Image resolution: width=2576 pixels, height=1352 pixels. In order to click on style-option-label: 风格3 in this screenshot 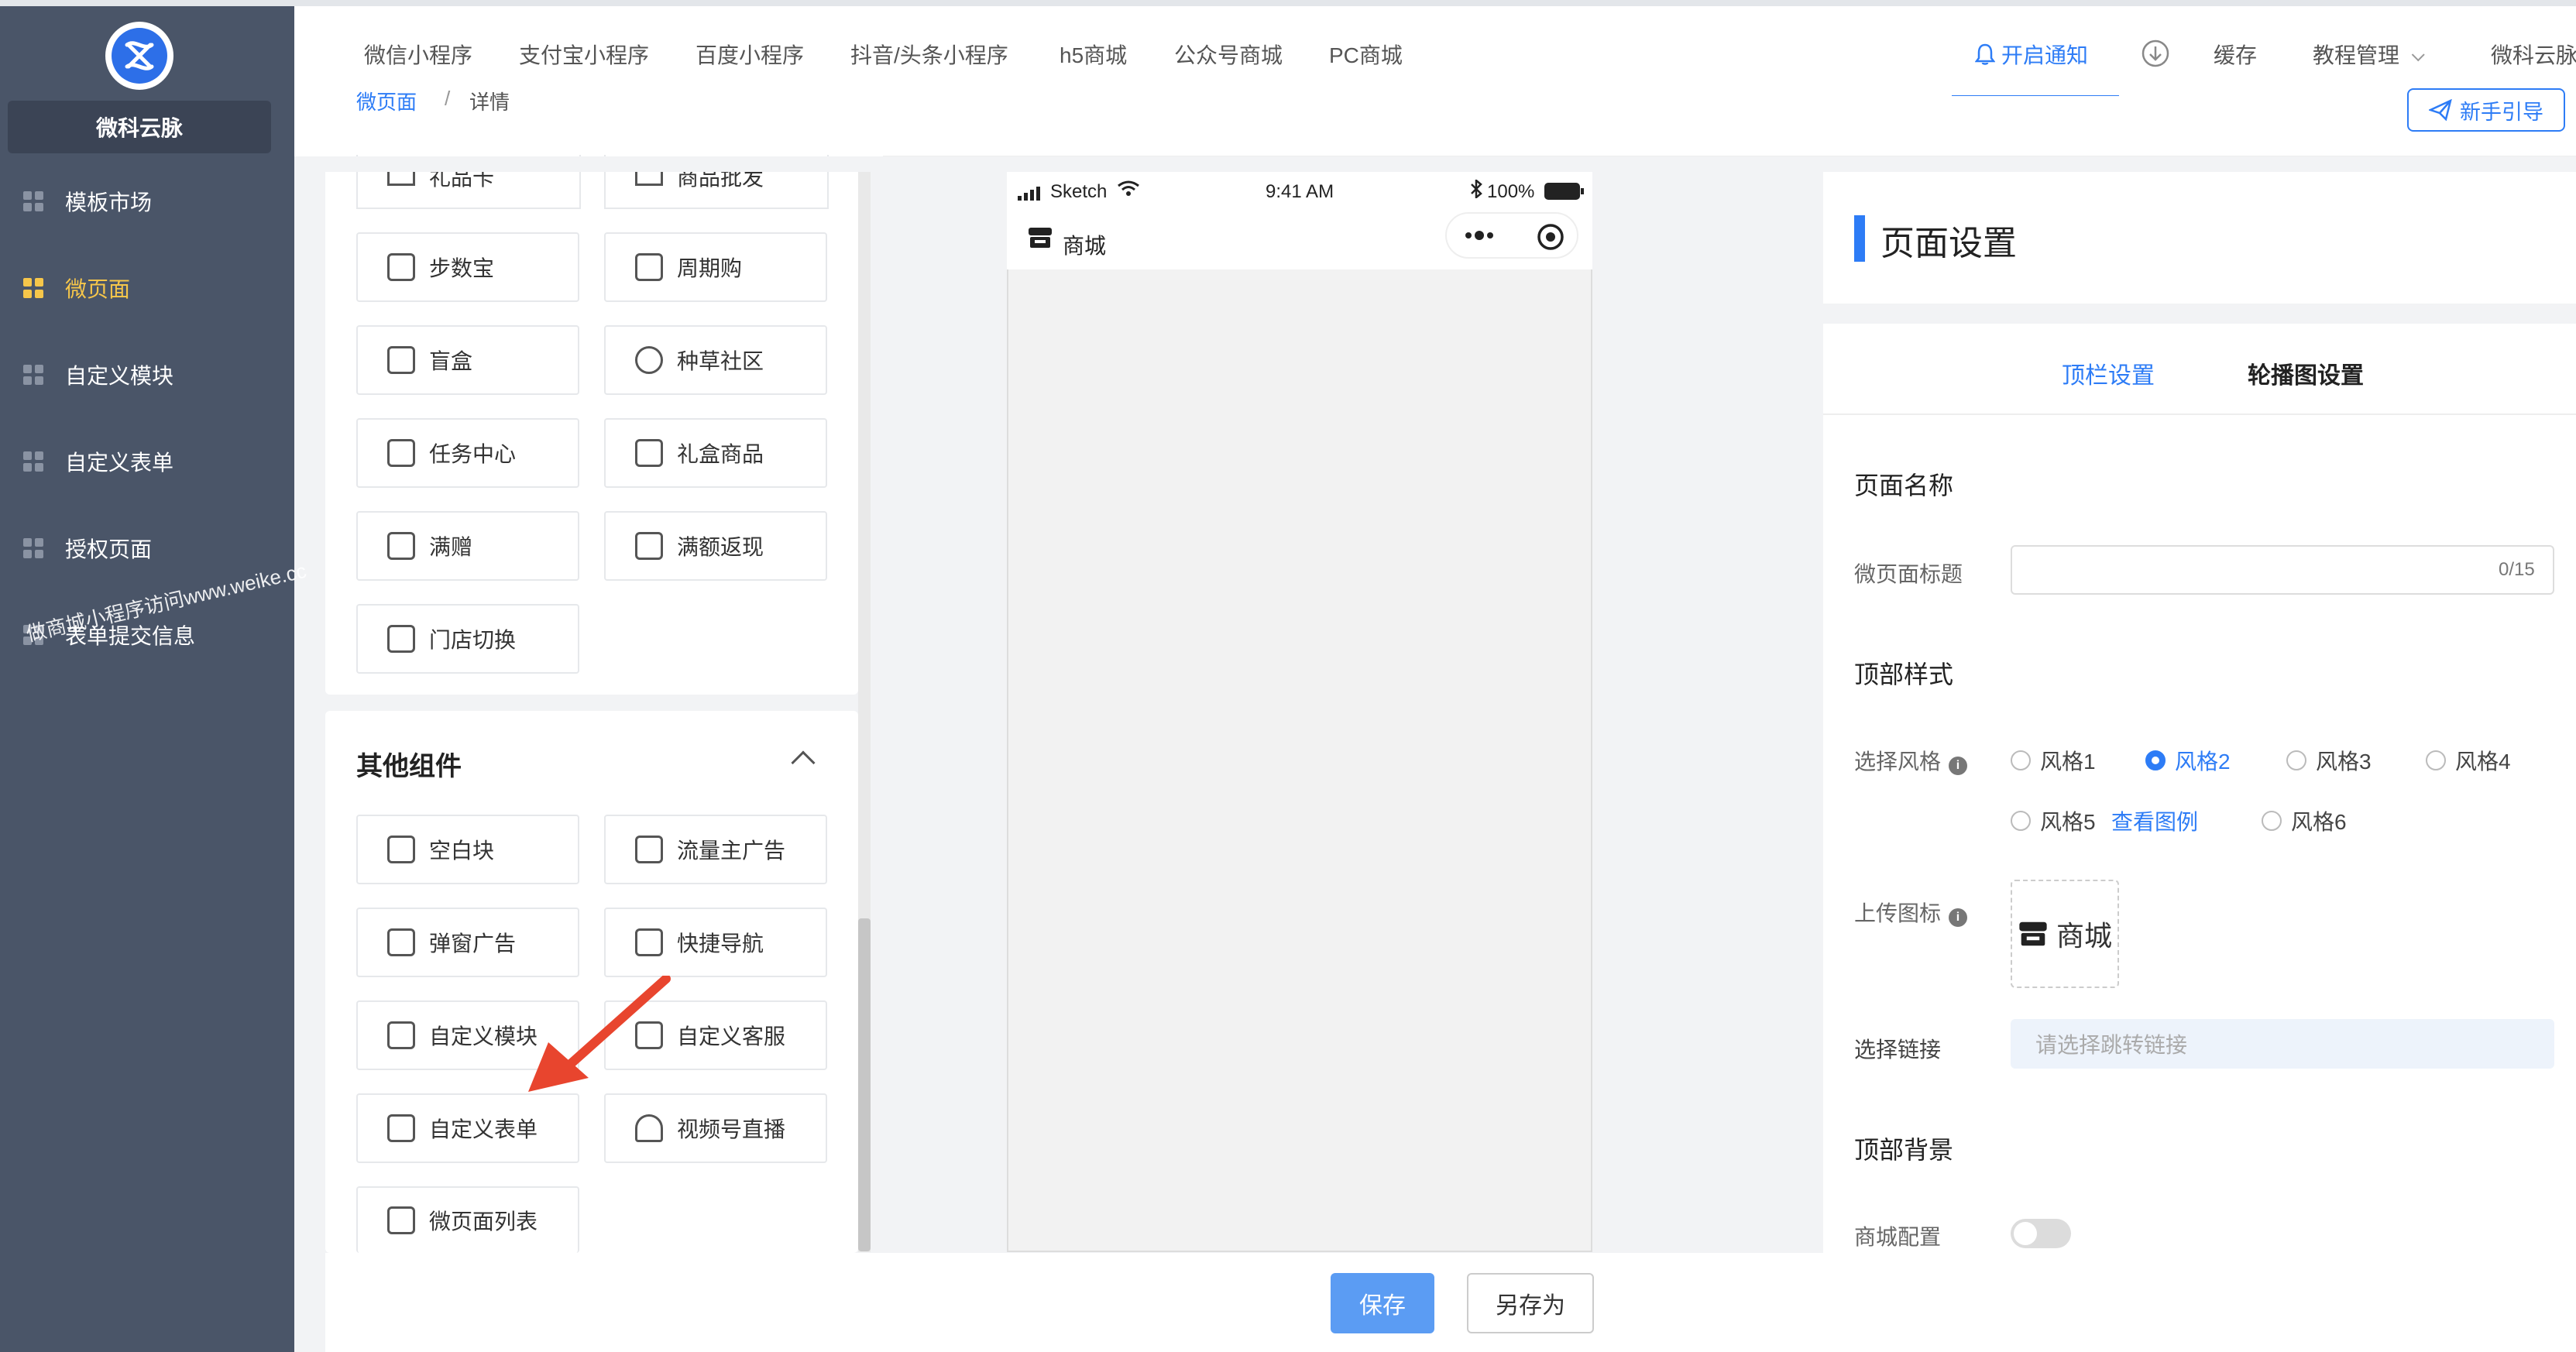, I will do `click(2344, 762)`.